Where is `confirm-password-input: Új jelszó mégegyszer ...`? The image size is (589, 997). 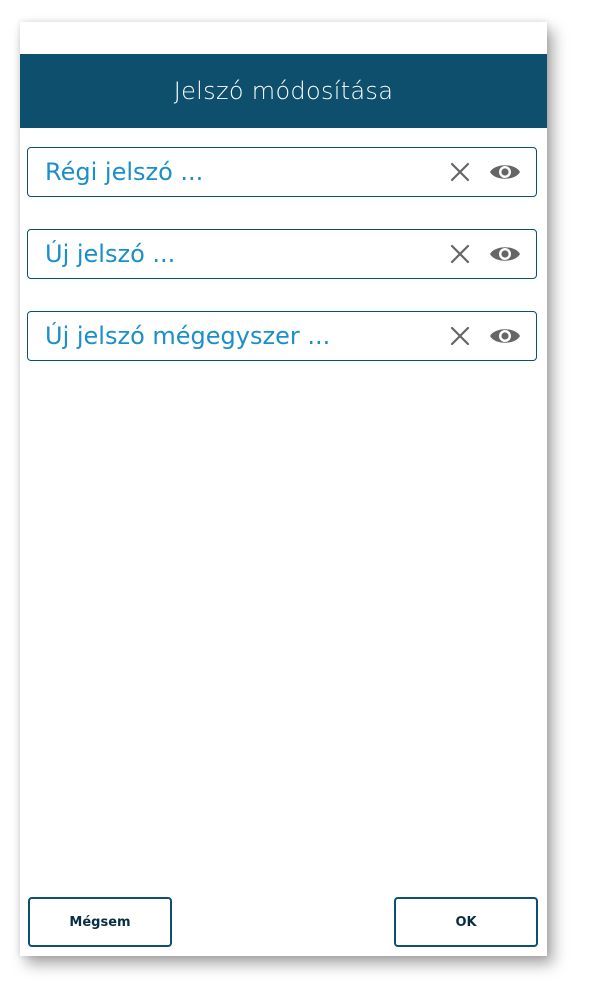
confirm-password-input: Új jelszó mégegyszer ... is located at coordinates (237, 336).